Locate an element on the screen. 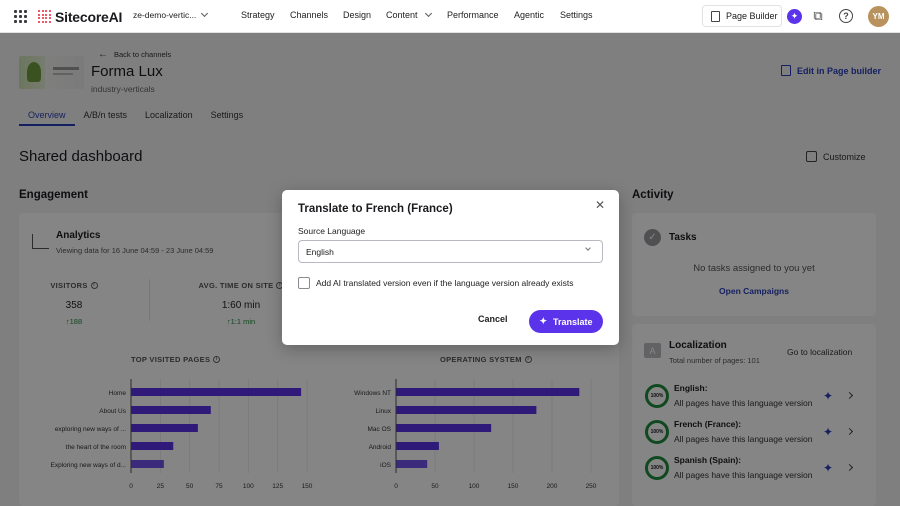 The image size is (900, 506). avatar: YM is located at coordinates (878, 16).